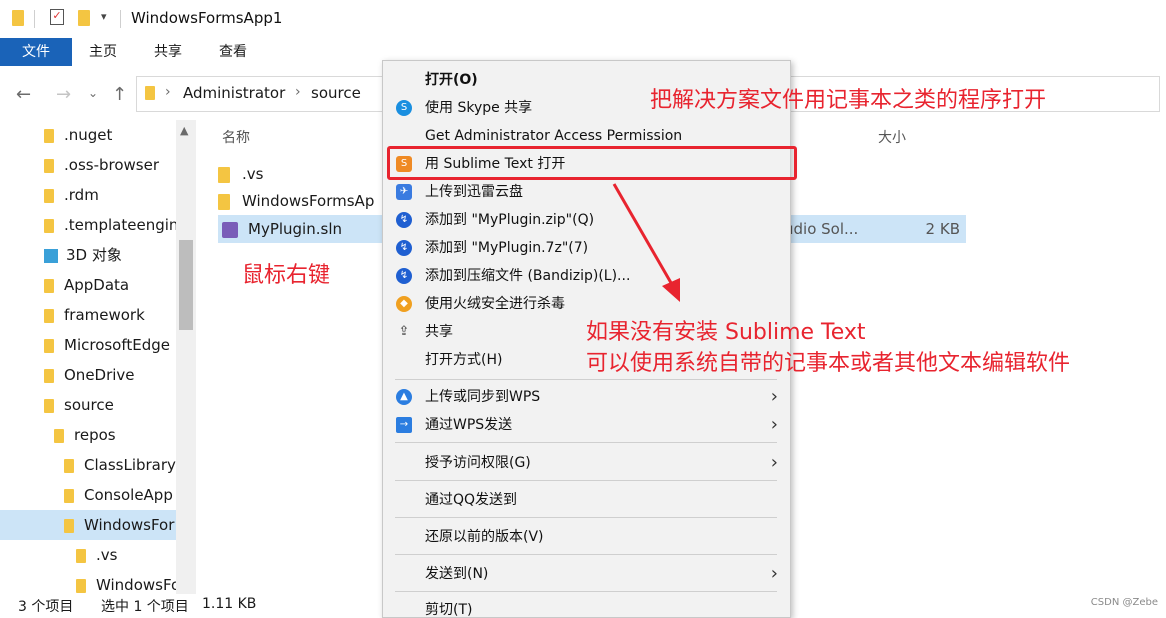 The height and width of the screenshot is (618, 1166). I want to click on breadcrumb-administrator: Administrator, so click(234, 93).